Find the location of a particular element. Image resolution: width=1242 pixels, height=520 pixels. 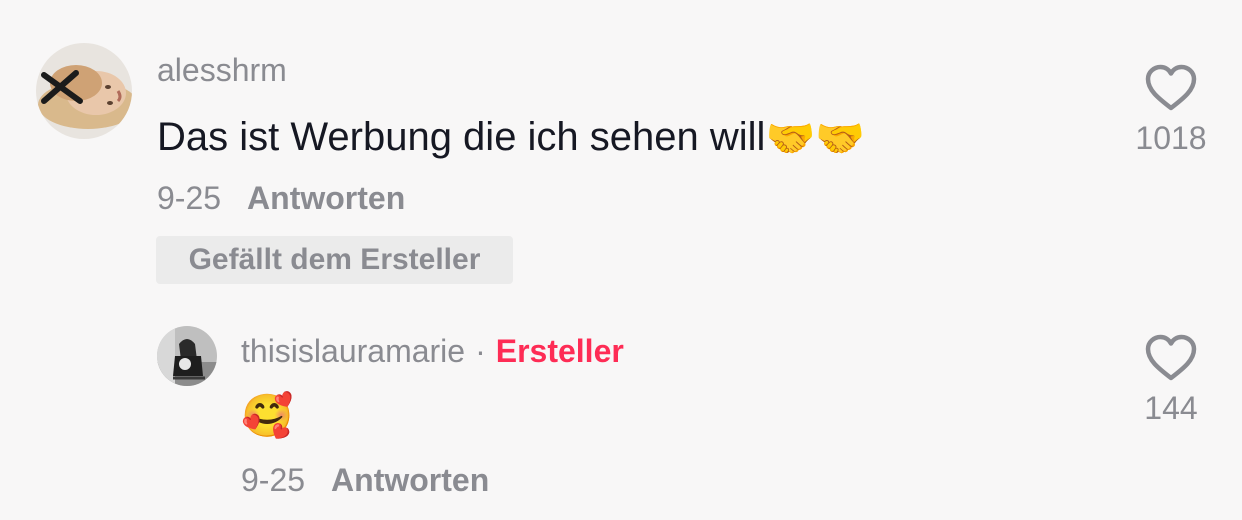

like-control: 144 is located at coordinates (1171, 381).